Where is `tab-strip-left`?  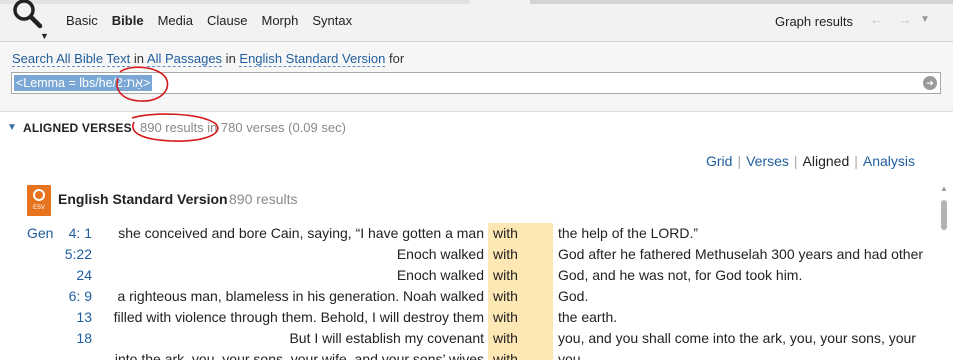
tab-strip-left is located at coordinates (235, 2).